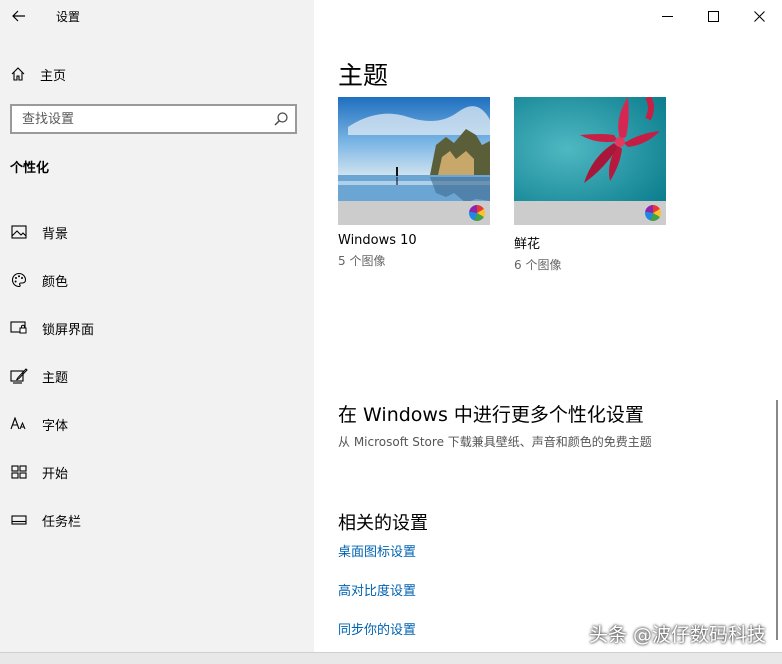 This screenshot has height=664, width=782. Describe the element at coordinates (377, 589) in the screenshot. I see `high-contrast-settings-link: 高对比度设置` at that location.